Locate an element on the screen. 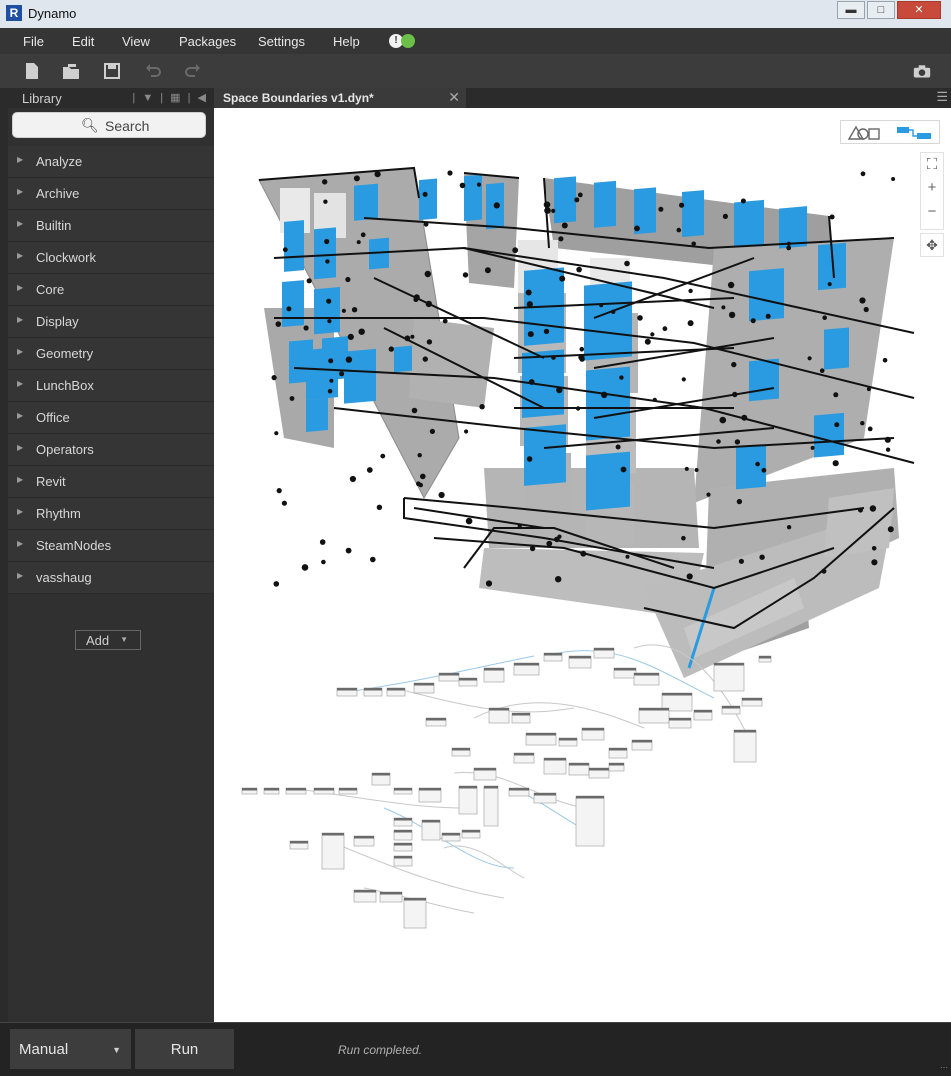 The width and height of the screenshot is (951, 1076). library-category-vasshaug: ▶ vasshaug is located at coordinates (111, 578).